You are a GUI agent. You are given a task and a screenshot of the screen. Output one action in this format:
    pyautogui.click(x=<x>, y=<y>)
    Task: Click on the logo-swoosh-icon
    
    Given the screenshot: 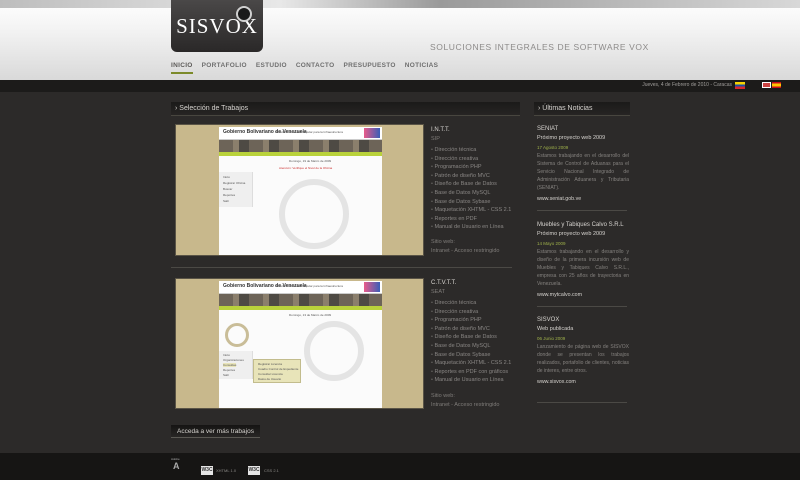 What is the action you would take?
    pyautogui.click(x=244, y=14)
    